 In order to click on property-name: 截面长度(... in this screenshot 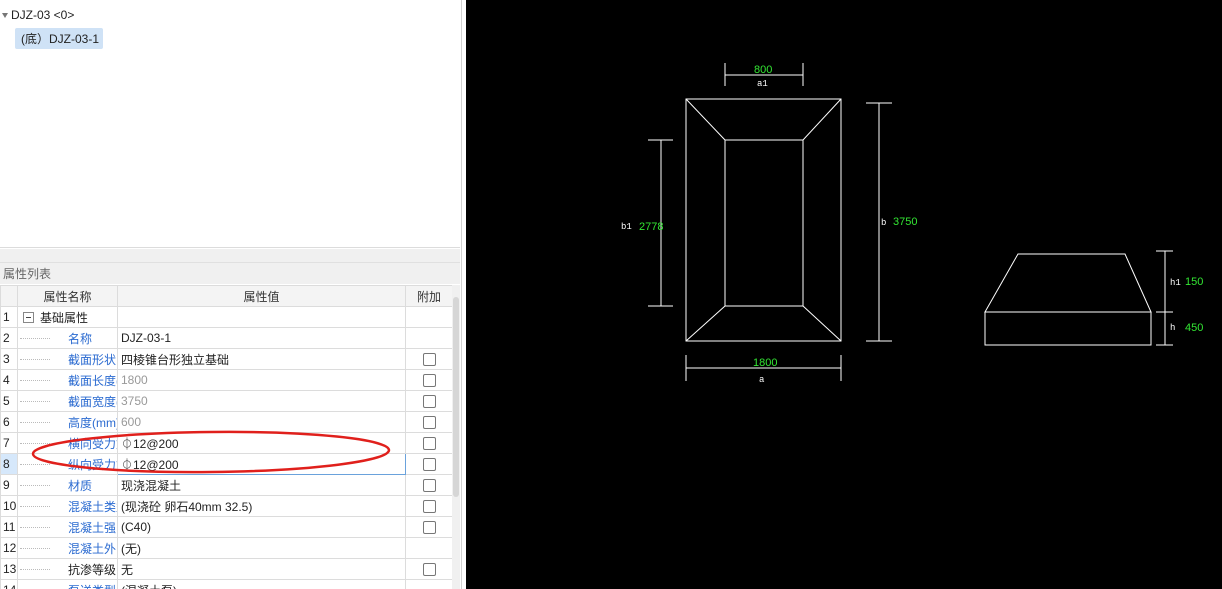, I will do `click(92, 380)`.